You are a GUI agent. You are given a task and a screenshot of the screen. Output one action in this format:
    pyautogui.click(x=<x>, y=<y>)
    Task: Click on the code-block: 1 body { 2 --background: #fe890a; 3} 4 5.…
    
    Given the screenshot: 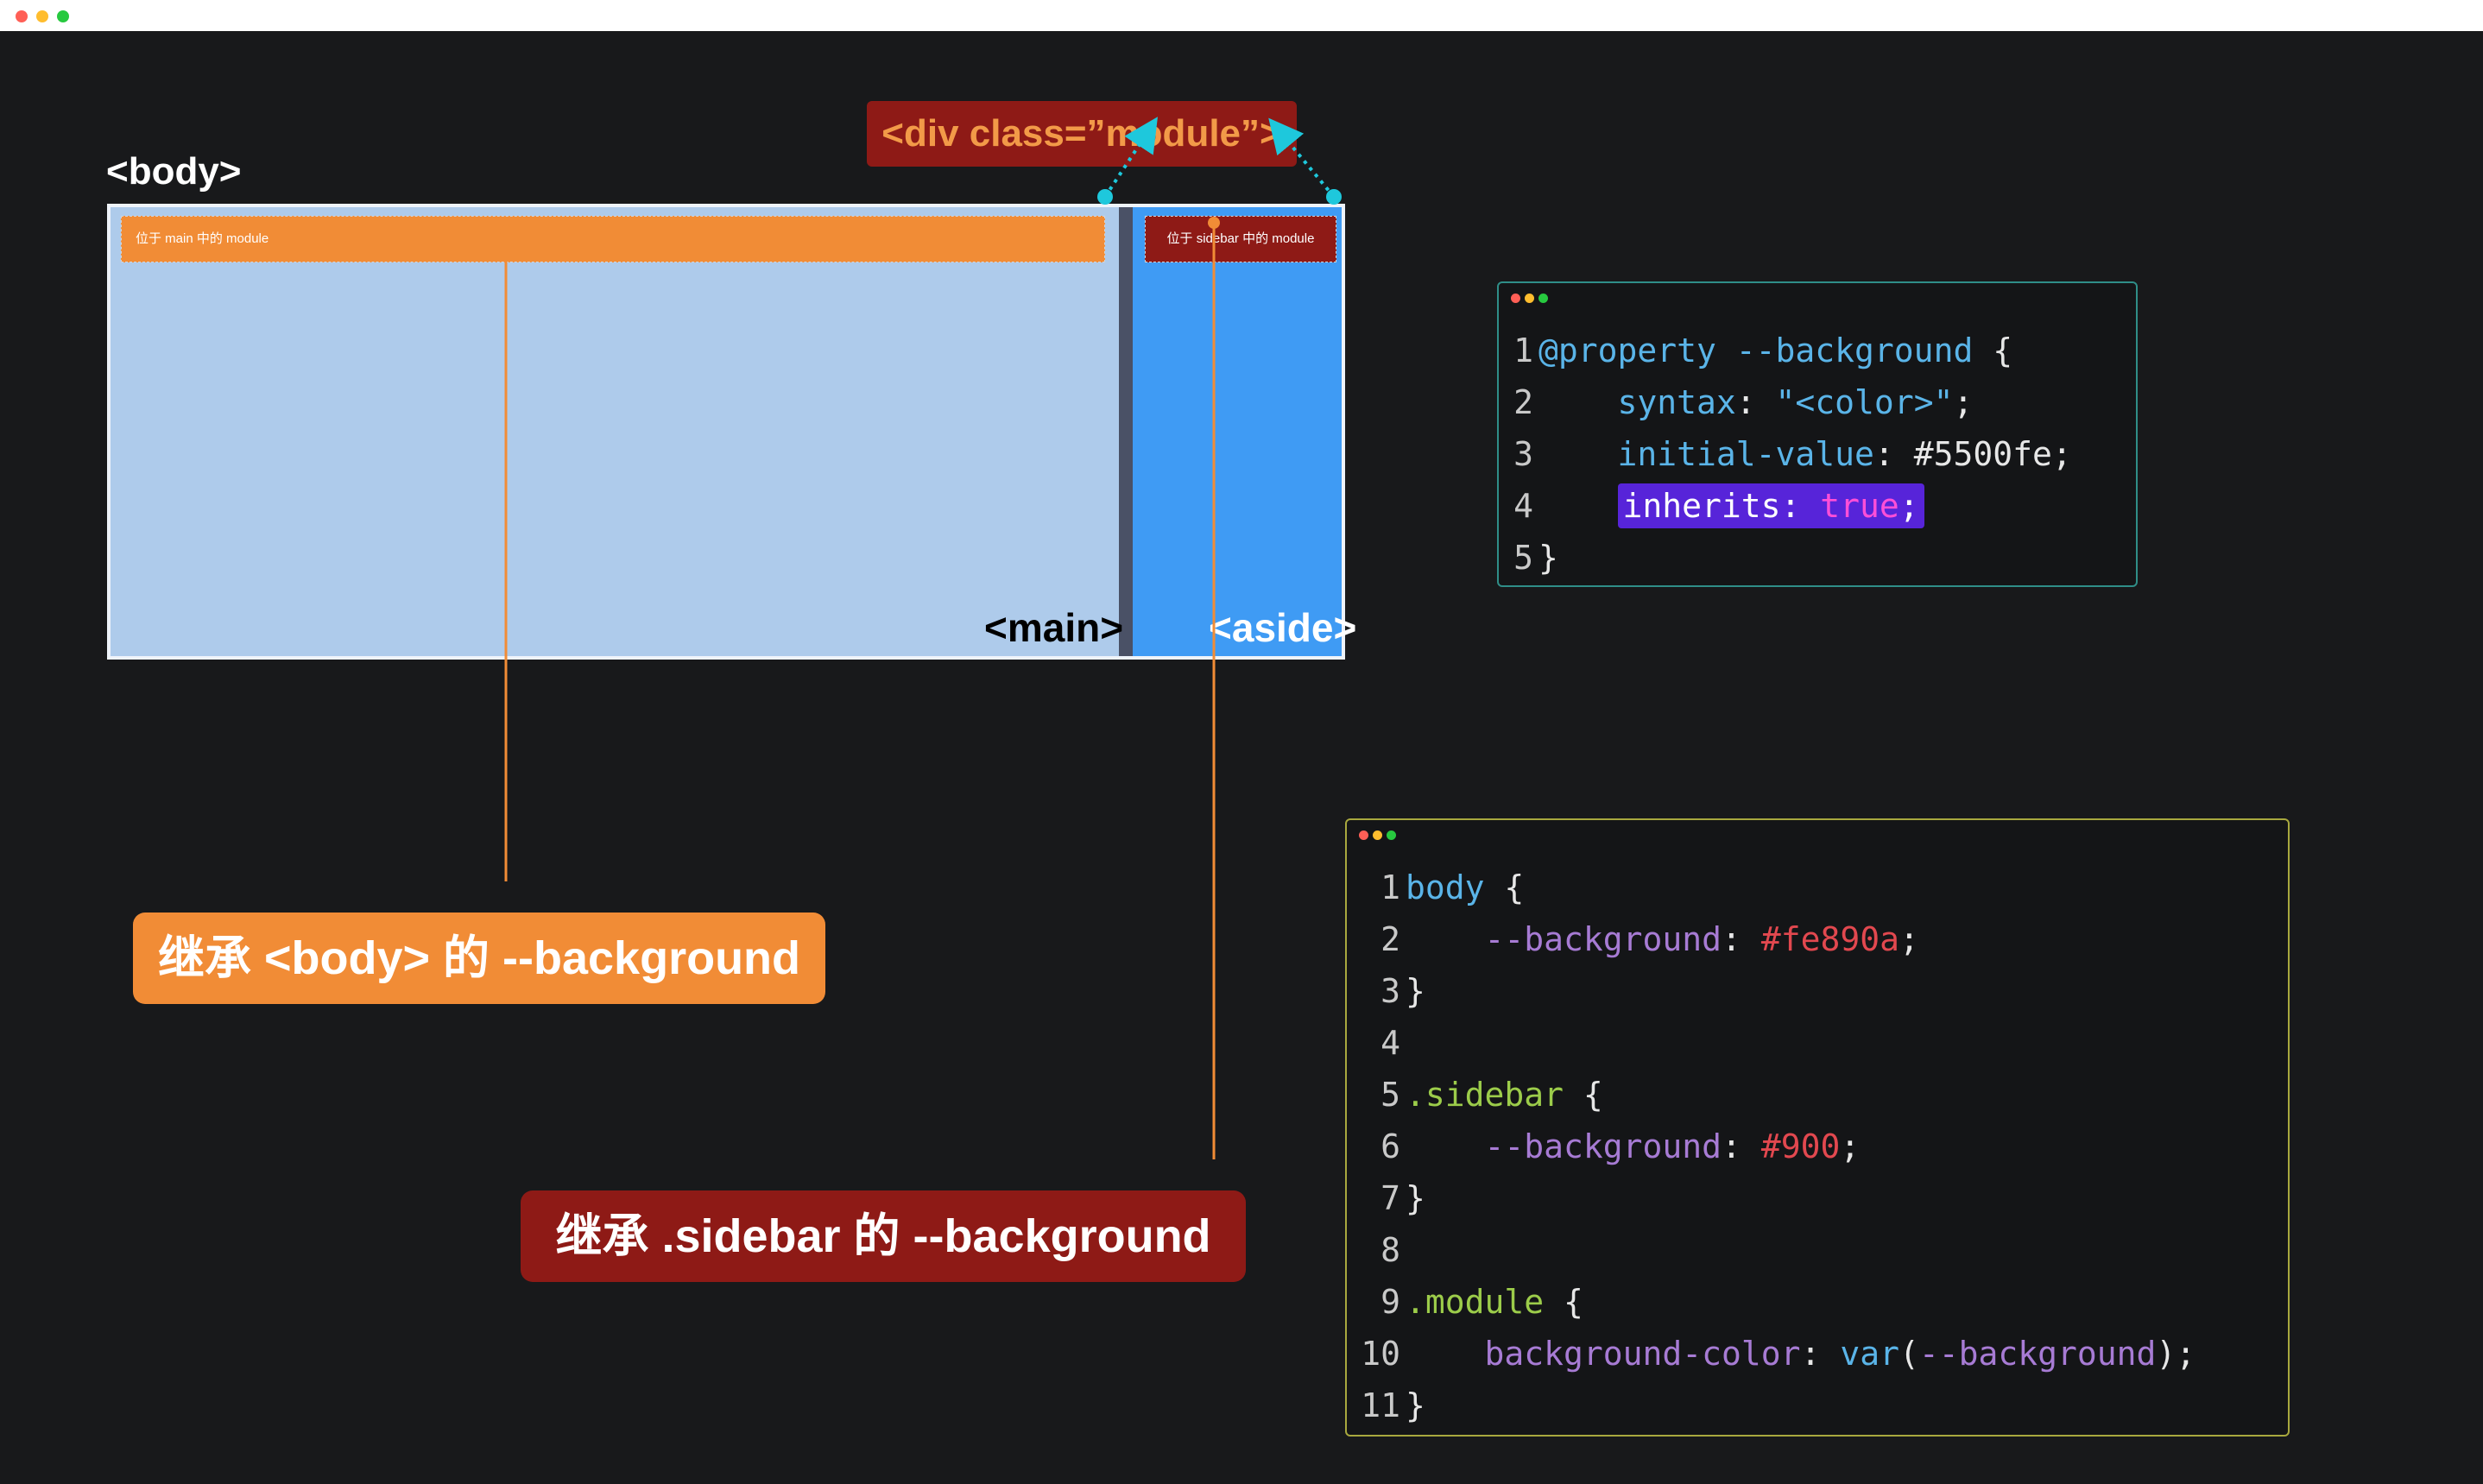 What is the action you would take?
    pyautogui.click(x=1817, y=1146)
    